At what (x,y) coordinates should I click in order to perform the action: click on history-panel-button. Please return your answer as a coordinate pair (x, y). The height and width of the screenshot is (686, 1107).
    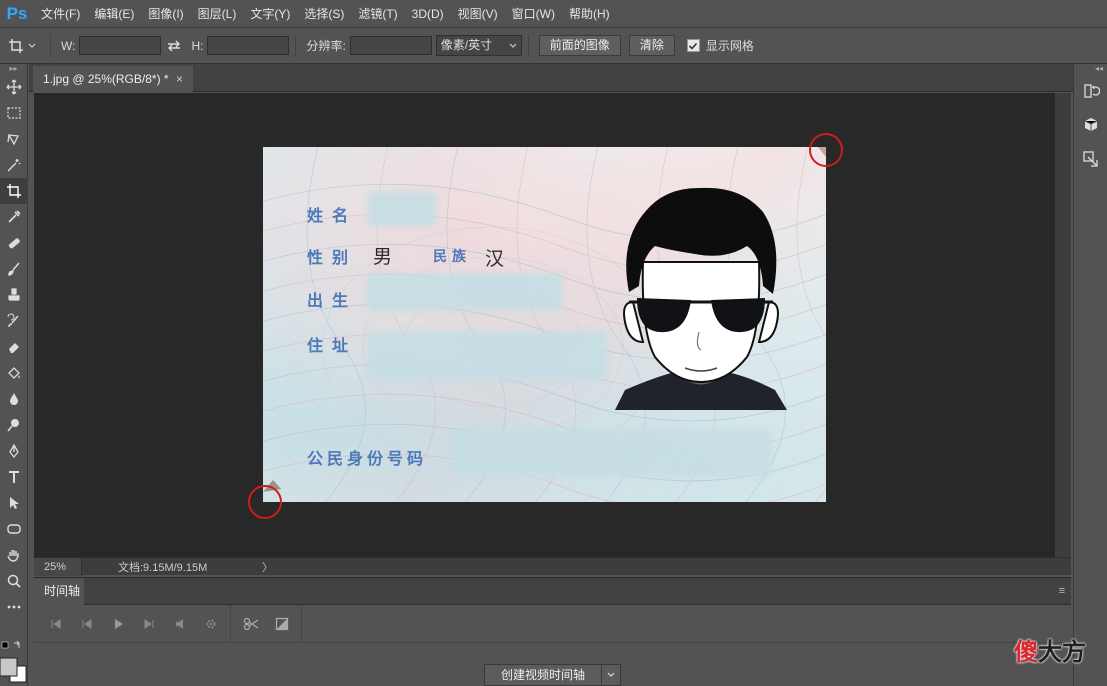
    Looking at the image, I should click on (1090, 91).